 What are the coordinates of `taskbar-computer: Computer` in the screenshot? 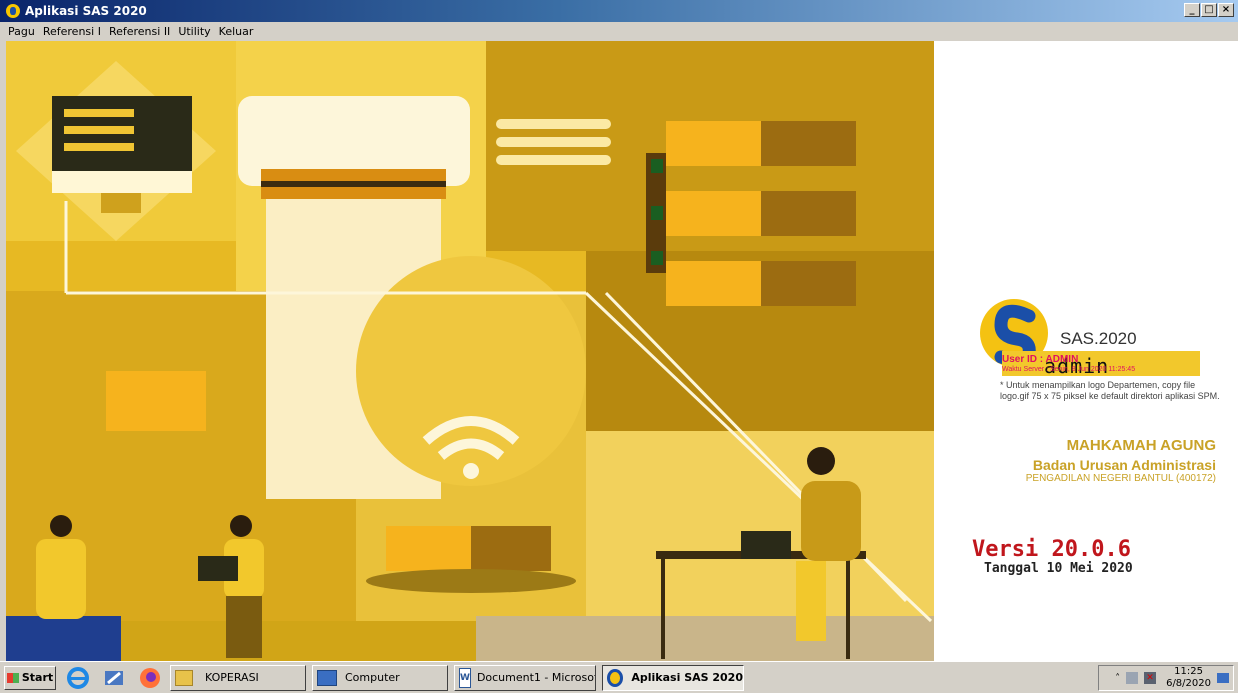 It's located at (380, 677).